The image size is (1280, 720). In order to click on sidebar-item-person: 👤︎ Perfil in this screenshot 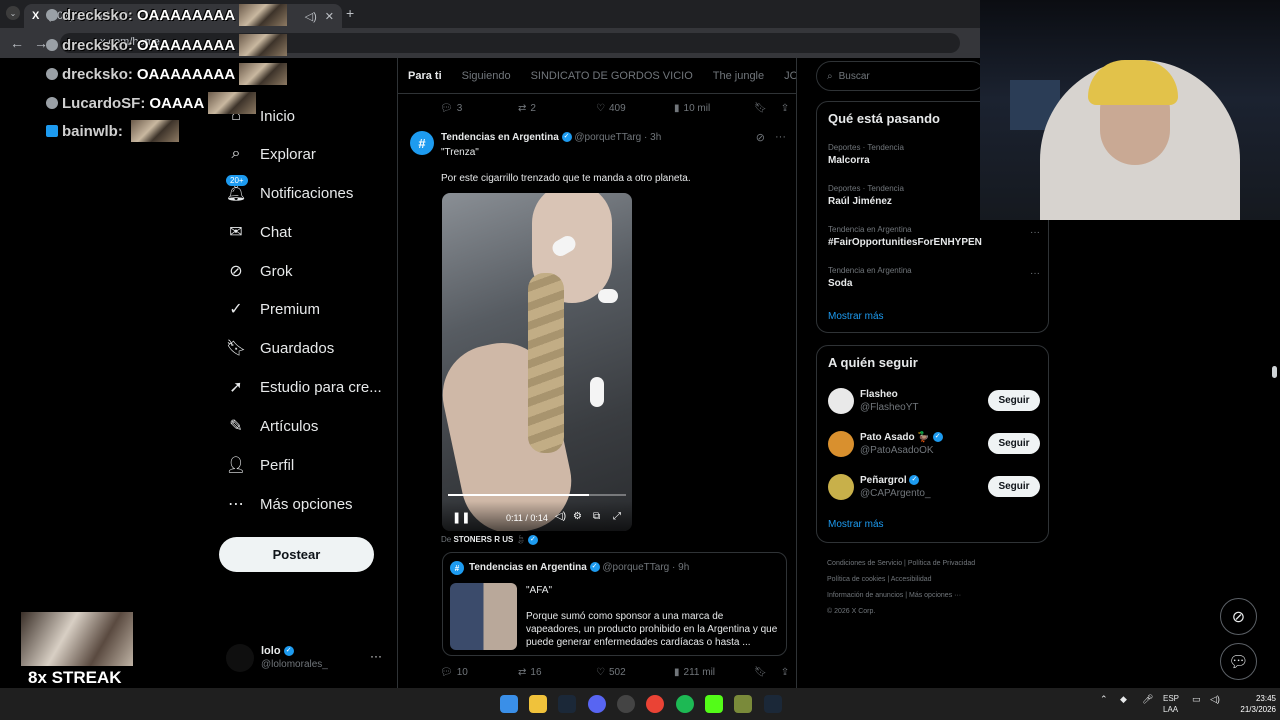, I will do `click(260, 465)`.